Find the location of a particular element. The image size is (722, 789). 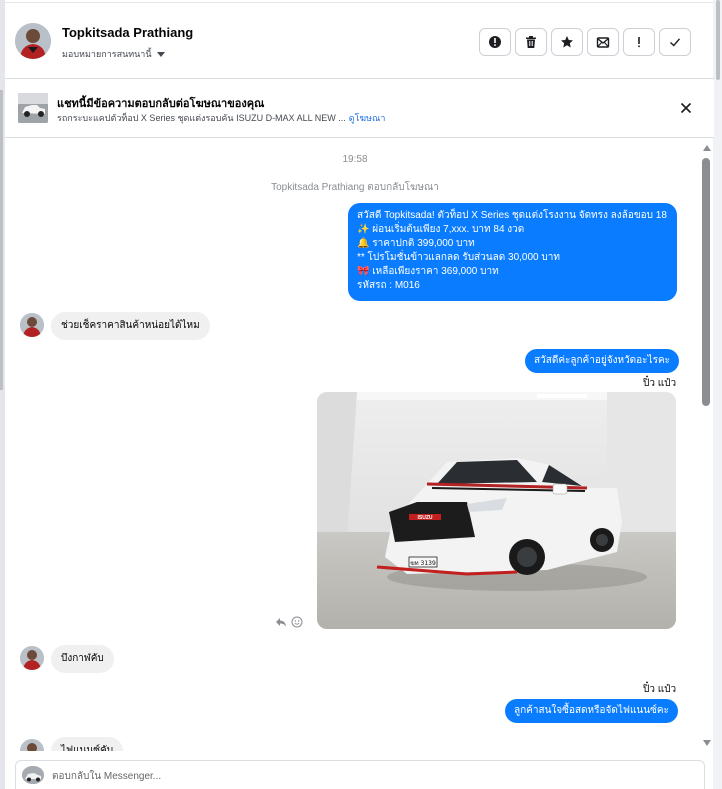

svg-text: ISUZU is located at coordinates (425, 518).